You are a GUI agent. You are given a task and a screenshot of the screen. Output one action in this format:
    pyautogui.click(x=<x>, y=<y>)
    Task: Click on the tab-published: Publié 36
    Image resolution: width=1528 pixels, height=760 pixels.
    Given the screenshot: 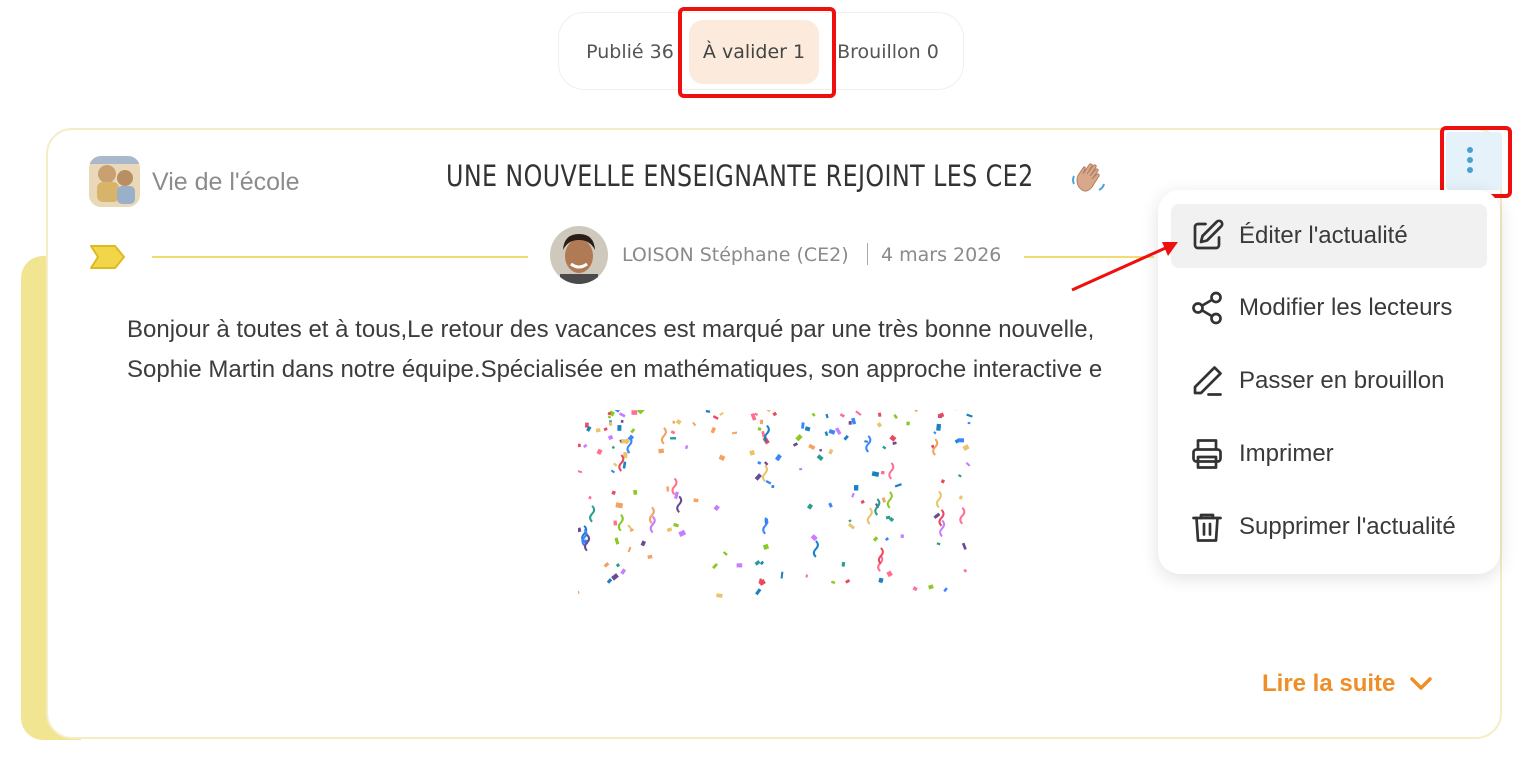 What is the action you would take?
    pyautogui.click(x=630, y=52)
    